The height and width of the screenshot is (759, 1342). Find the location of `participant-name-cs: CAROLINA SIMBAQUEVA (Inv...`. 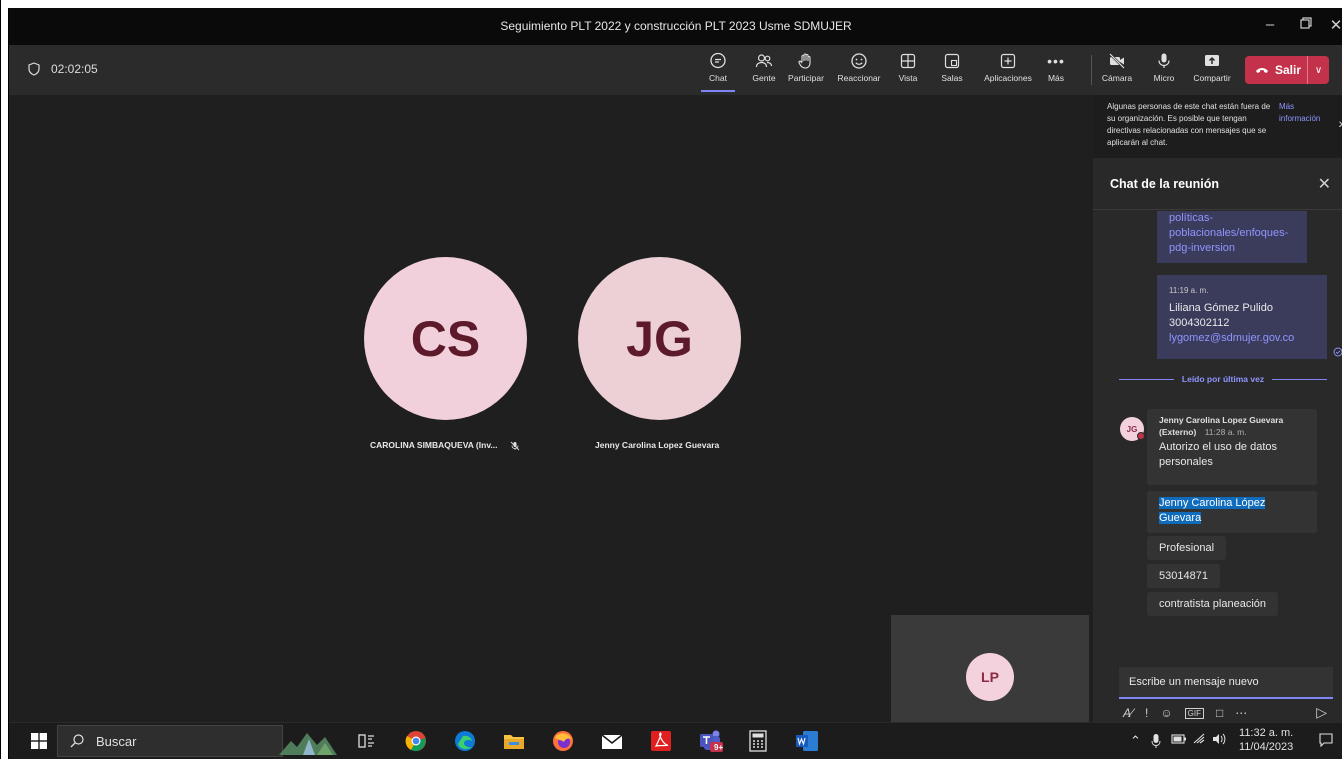

participant-name-cs: CAROLINA SIMBAQUEVA (Inv... is located at coordinates (445, 445).